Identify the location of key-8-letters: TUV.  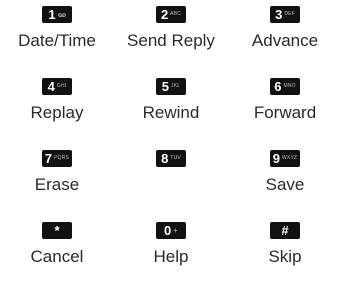
(175, 158).